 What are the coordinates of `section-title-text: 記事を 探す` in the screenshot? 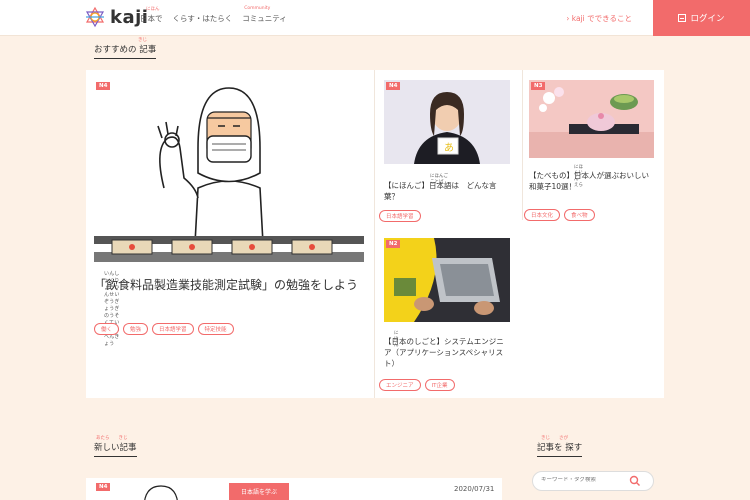 It's located at (560, 448).